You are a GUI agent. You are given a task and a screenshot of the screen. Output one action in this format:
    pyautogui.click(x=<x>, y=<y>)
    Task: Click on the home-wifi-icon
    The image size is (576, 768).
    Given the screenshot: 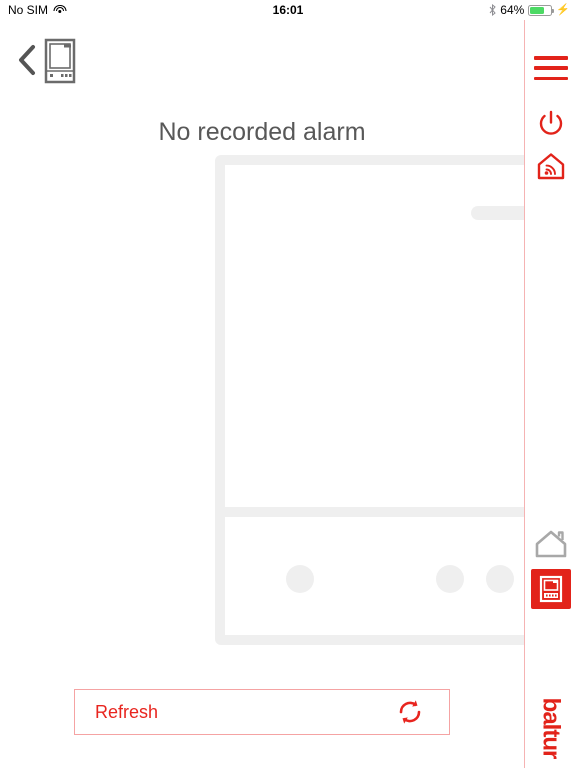 What is the action you would take?
    pyautogui.click(x=551, y=166)
    